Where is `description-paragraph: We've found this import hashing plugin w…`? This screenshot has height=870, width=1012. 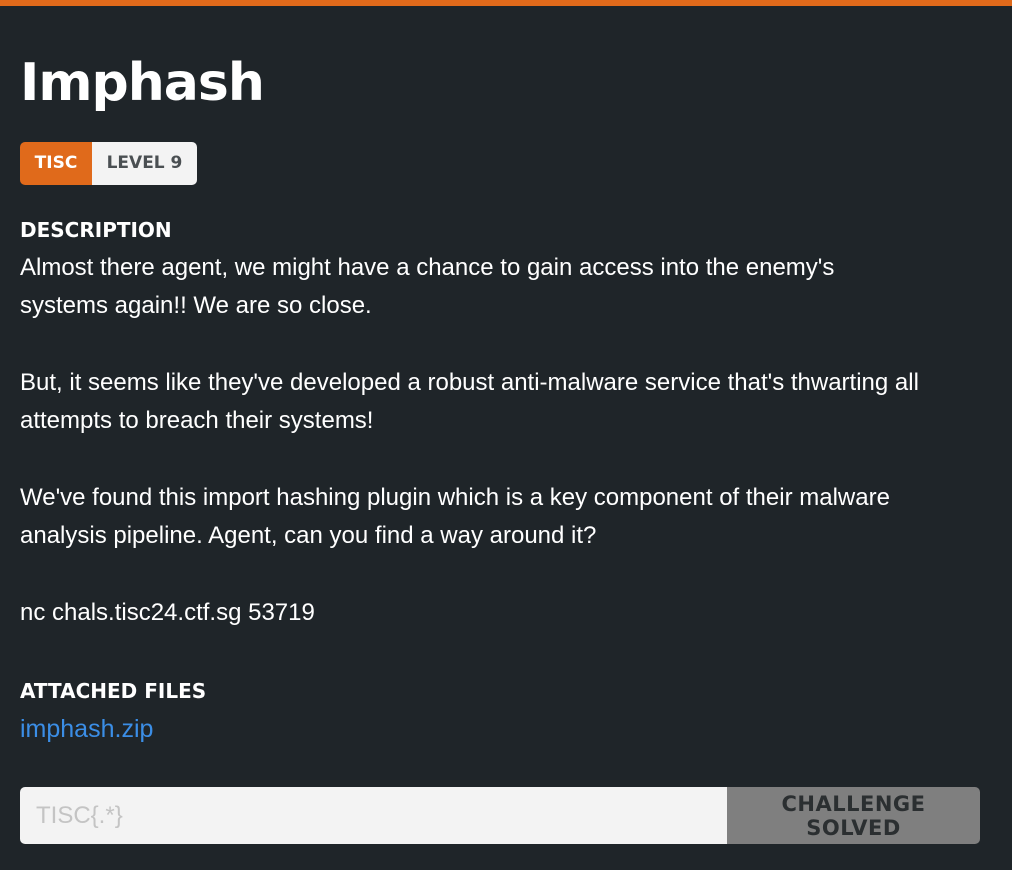 description-paragraph: We've found this import hashing plugin w… is located at coordinates (455, 516).